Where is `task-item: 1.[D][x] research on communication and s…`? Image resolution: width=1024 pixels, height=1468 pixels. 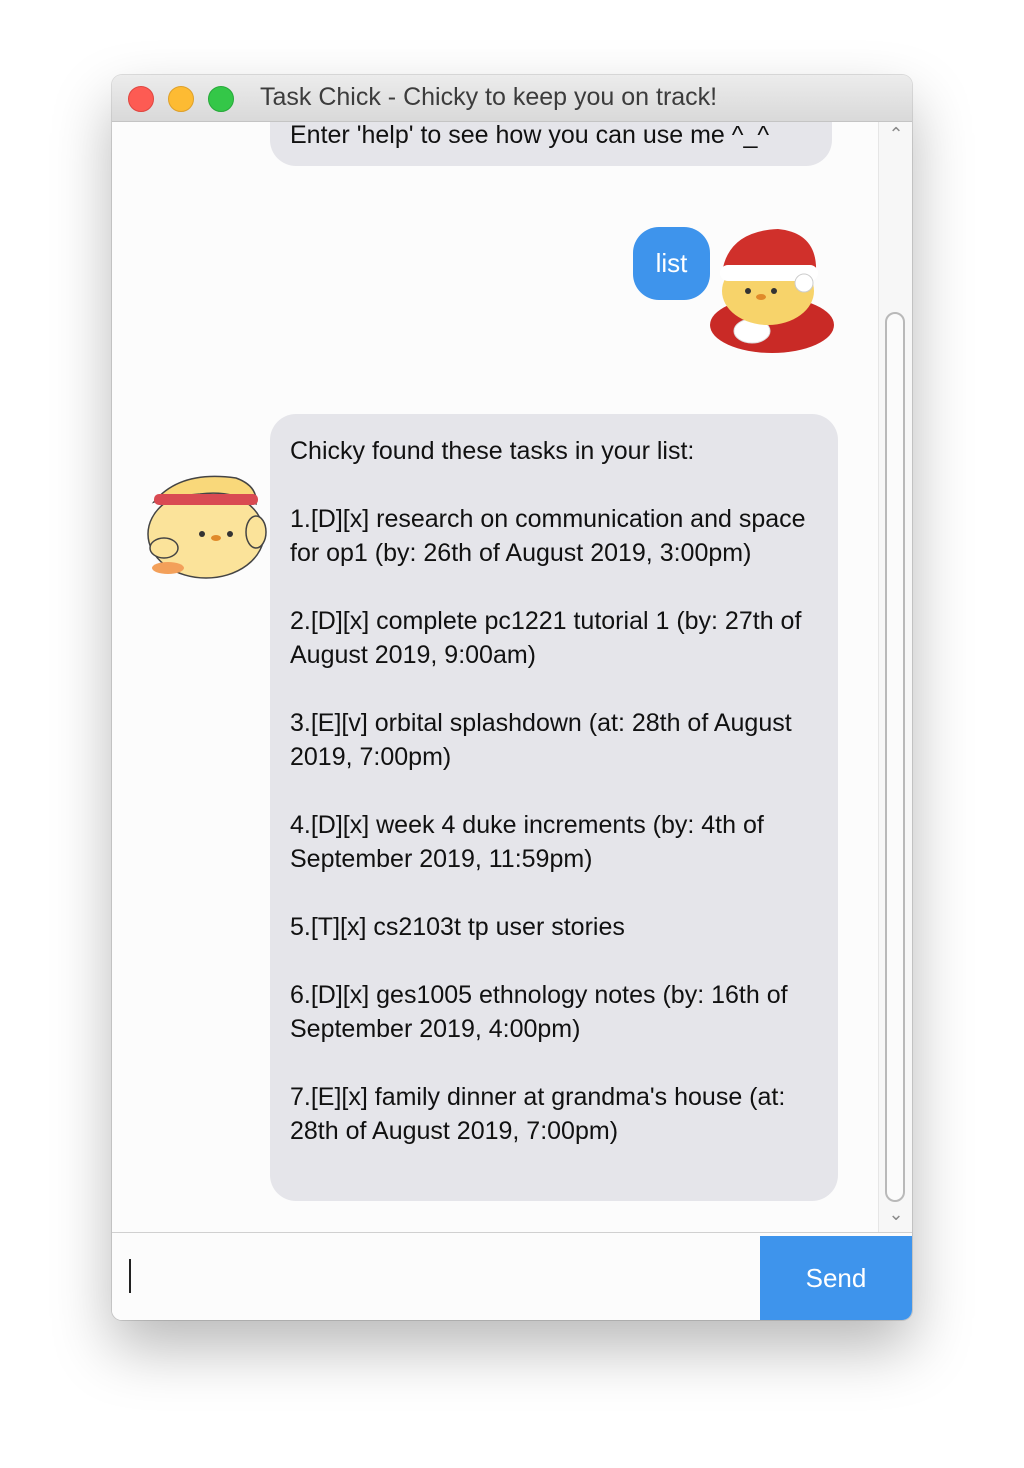
task-item: 1.[D][x] research on communication and s… is located at coordinates (548, 536).